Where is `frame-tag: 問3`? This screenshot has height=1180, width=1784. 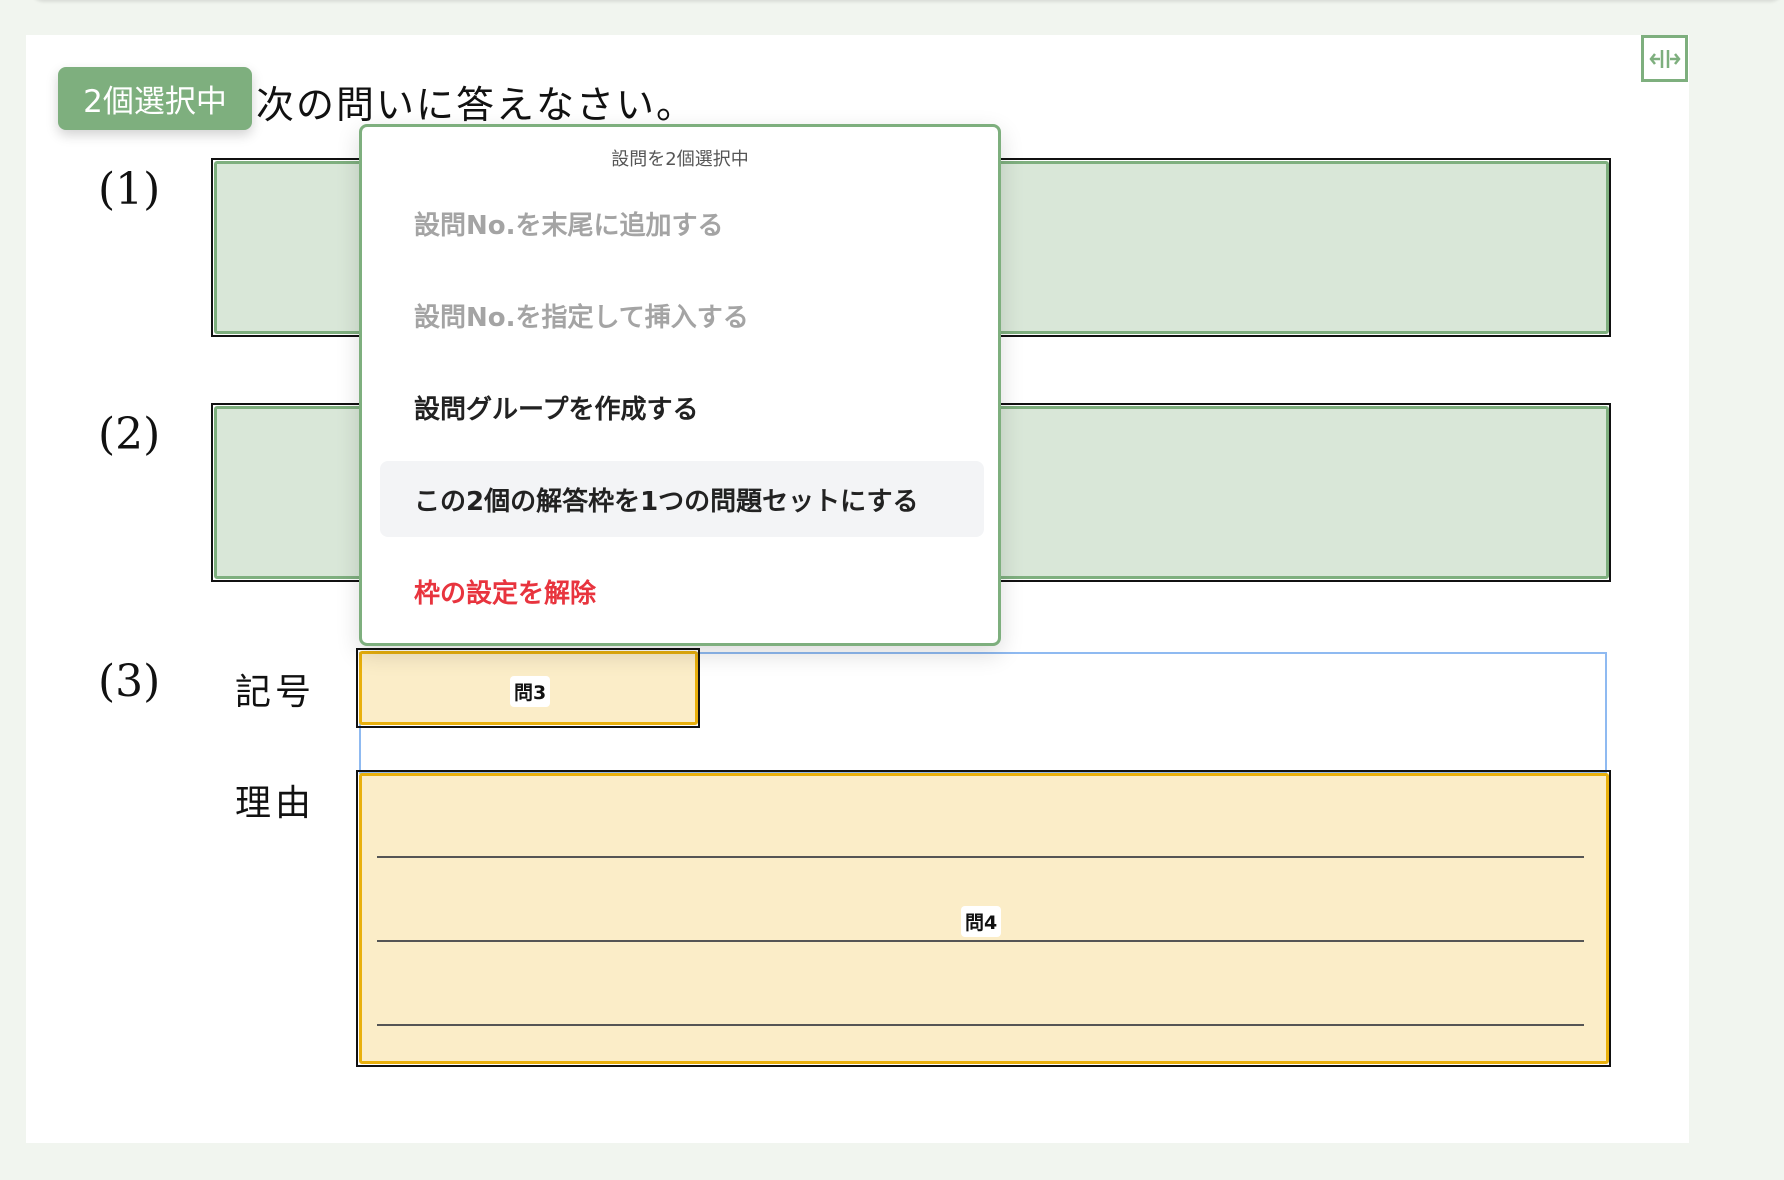
frame-tag: 問3 is located at coordinates (530, 691).